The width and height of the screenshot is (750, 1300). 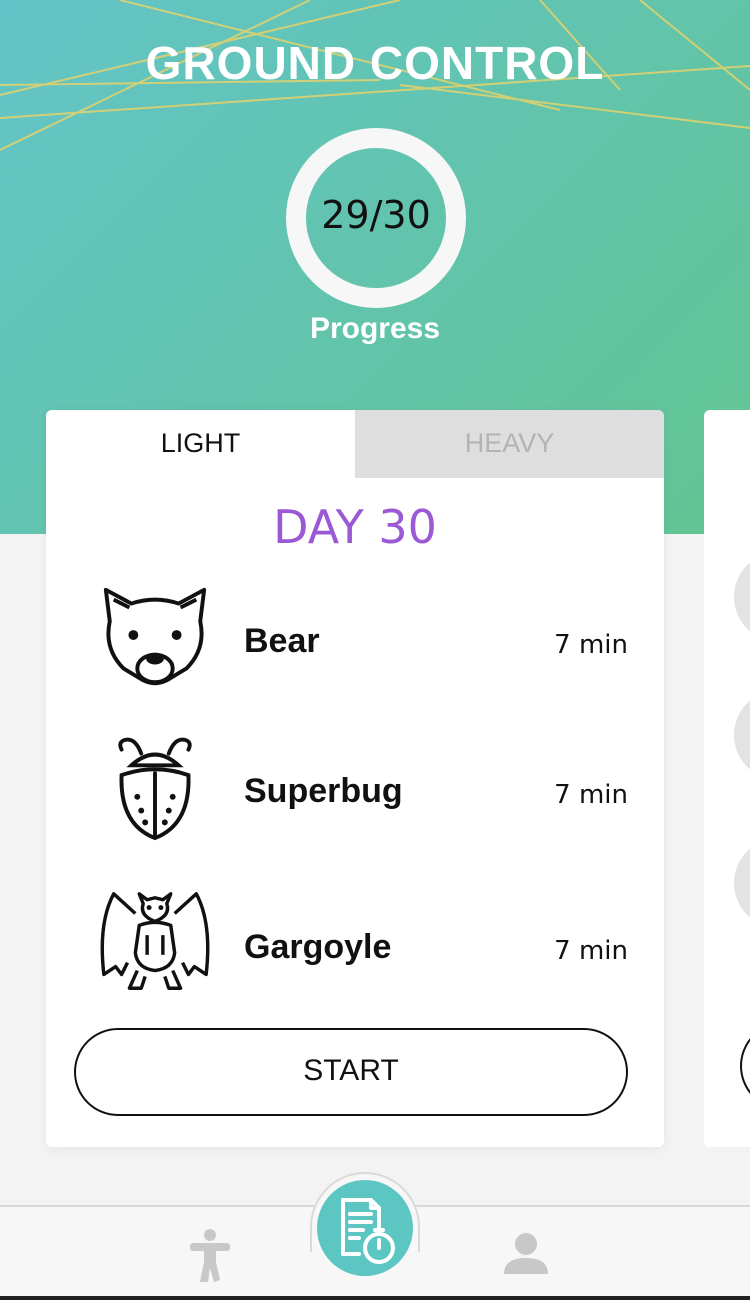 What do you see at coordinates (155, 636) in the screenshot?
I see `bear-icon` at bounding box center [155, 636].